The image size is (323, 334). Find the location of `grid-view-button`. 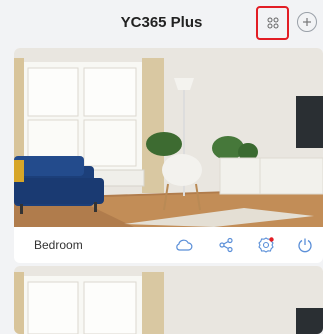

grid-view-button is located at coordinates (272, 23).